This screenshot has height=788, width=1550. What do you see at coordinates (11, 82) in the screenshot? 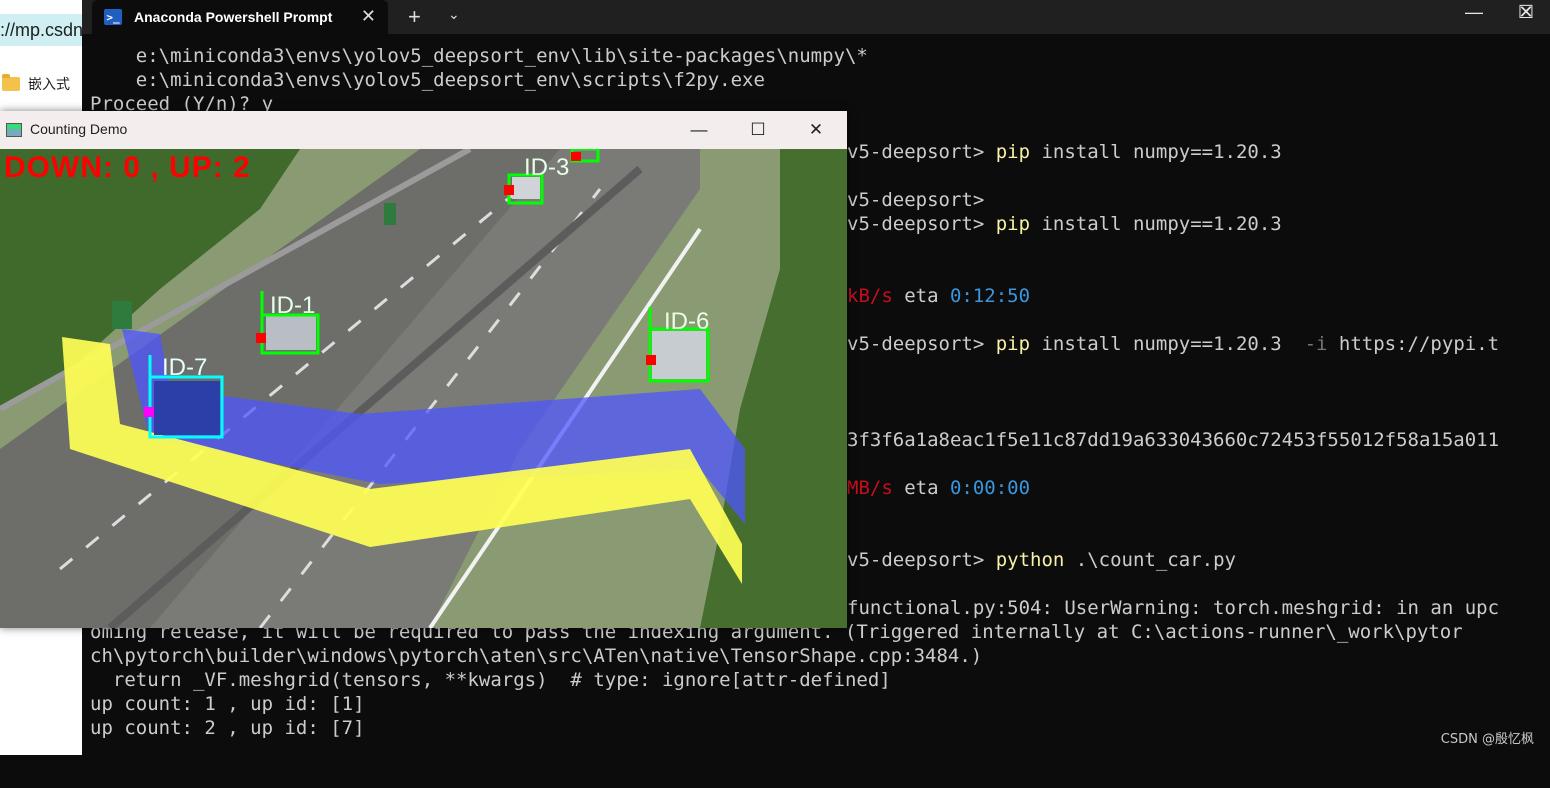
I see `folder-icon` at bounding box center [11, 82].